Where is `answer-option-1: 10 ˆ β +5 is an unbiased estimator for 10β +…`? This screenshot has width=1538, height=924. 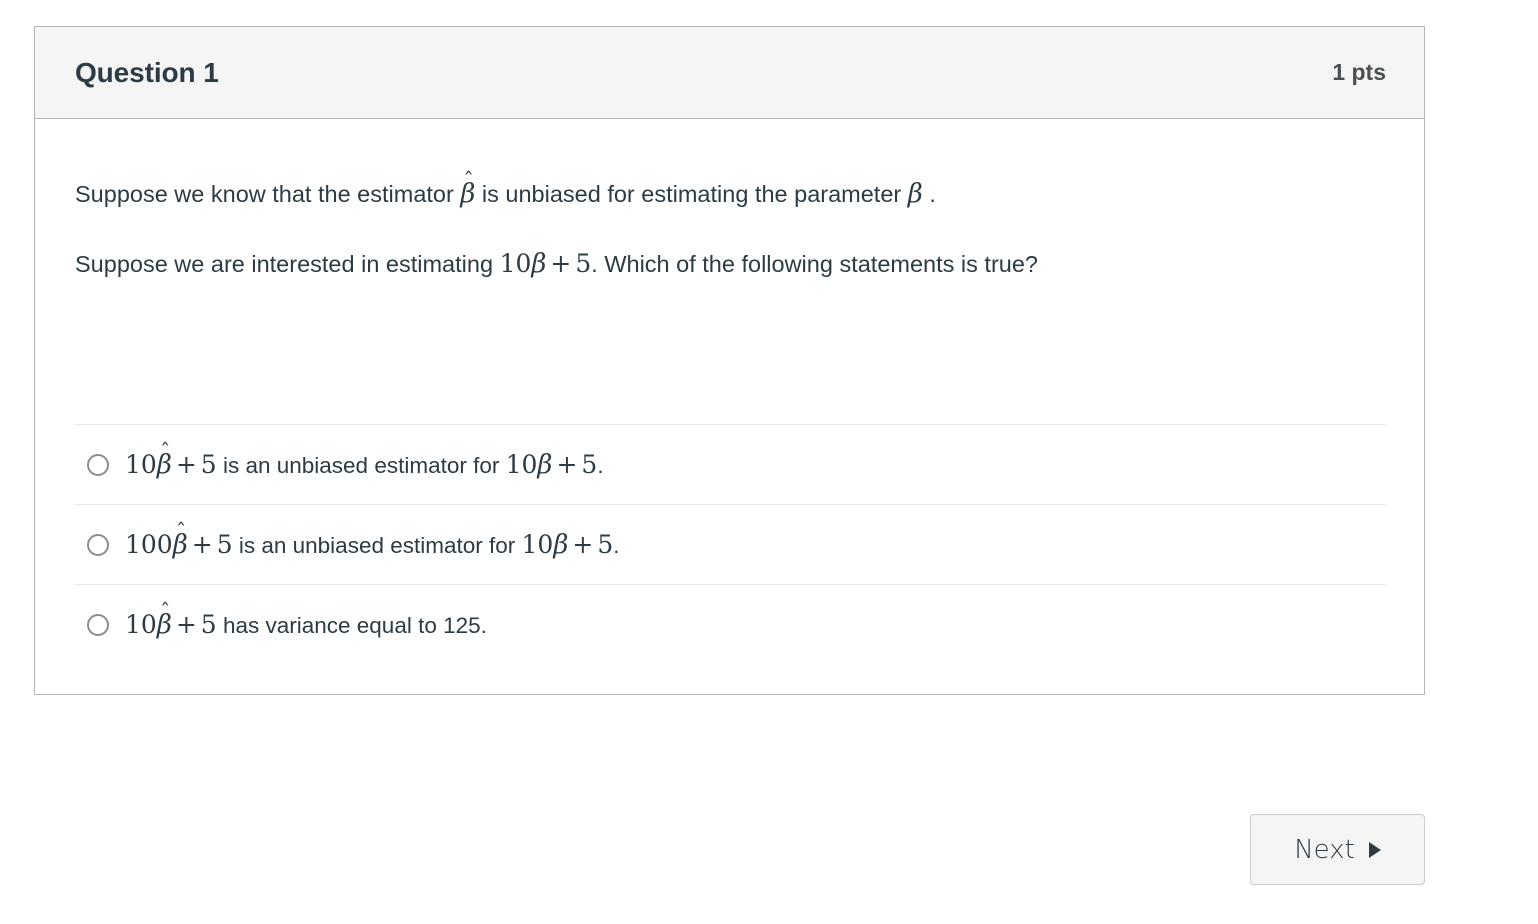 answer-option-1: 10 ˆ β +5 is an unbiased estimator for 10β +… is located at coordinates (730, 464).